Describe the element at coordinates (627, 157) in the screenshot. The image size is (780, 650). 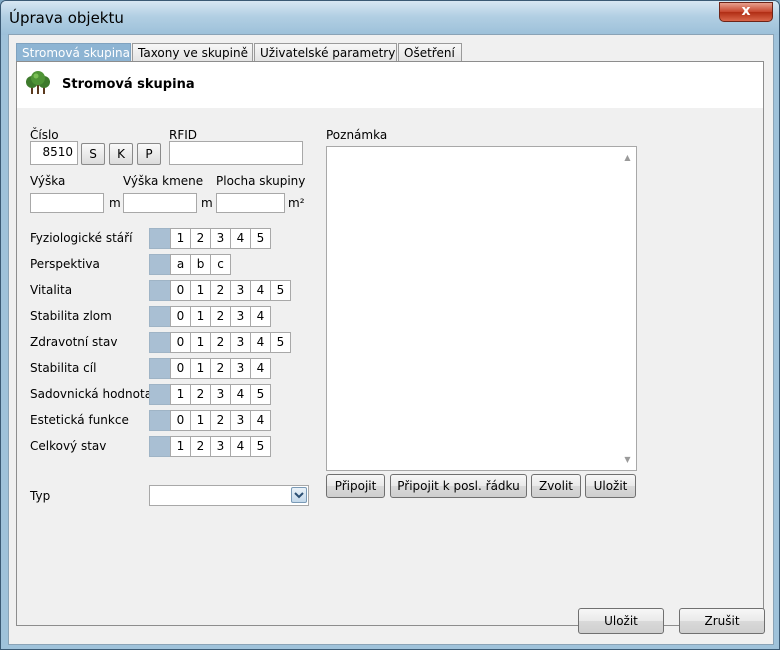
I see `scroll-up-icon: ▲` at that location.